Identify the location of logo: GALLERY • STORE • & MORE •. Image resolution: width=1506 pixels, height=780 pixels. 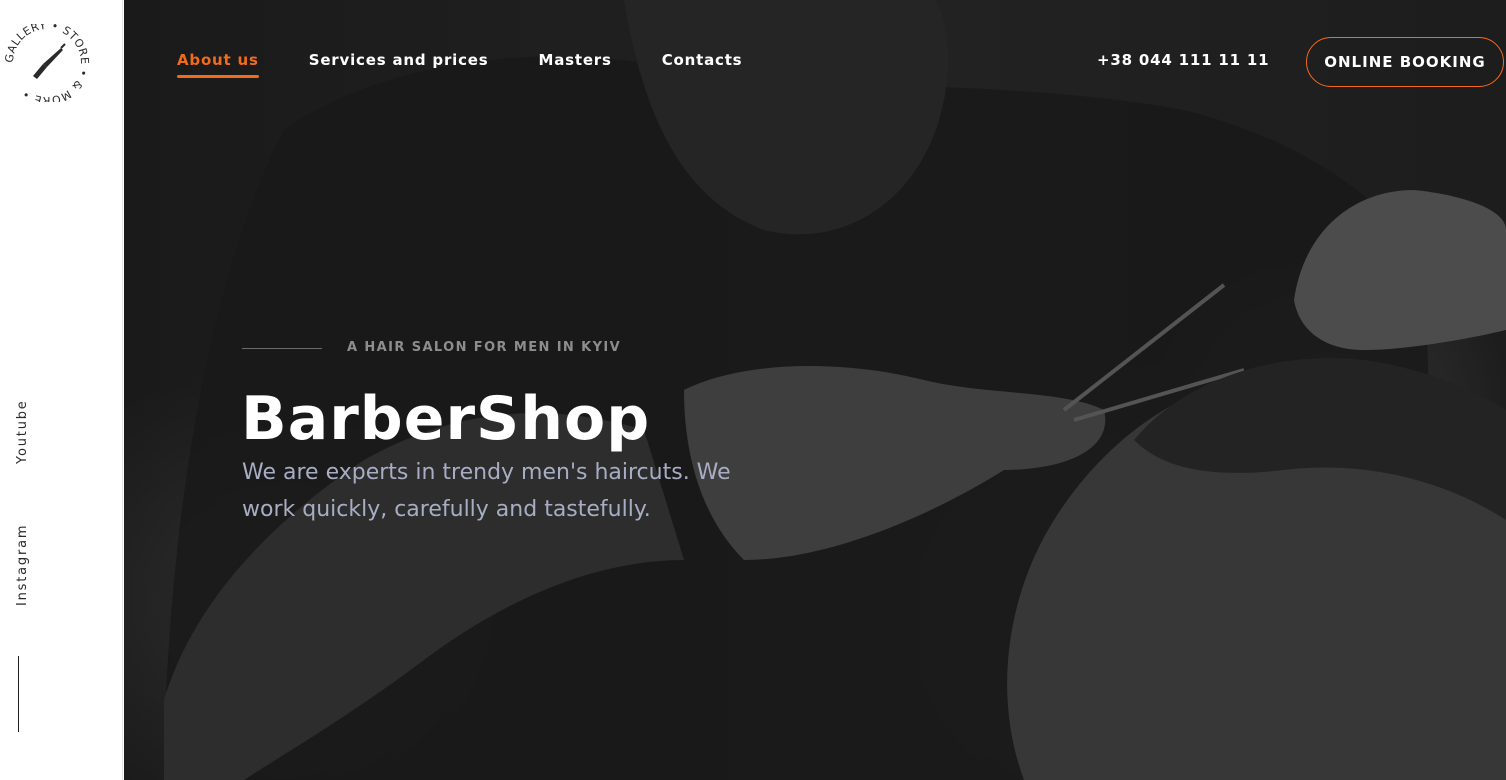
(47, 63).